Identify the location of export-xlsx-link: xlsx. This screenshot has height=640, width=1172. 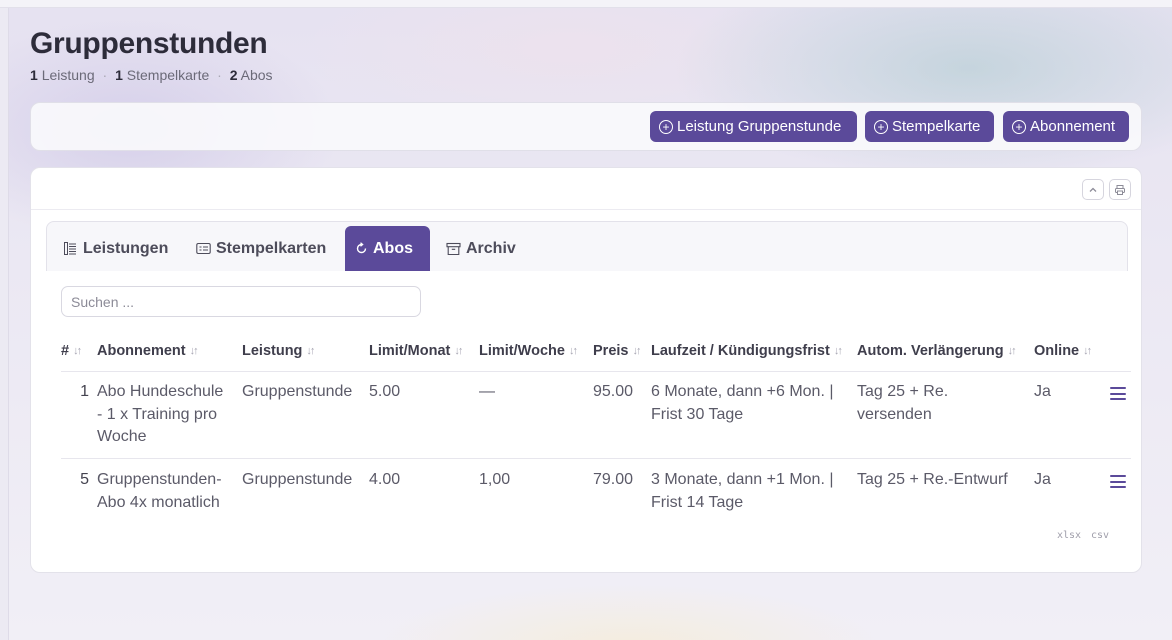
(1069, 535).